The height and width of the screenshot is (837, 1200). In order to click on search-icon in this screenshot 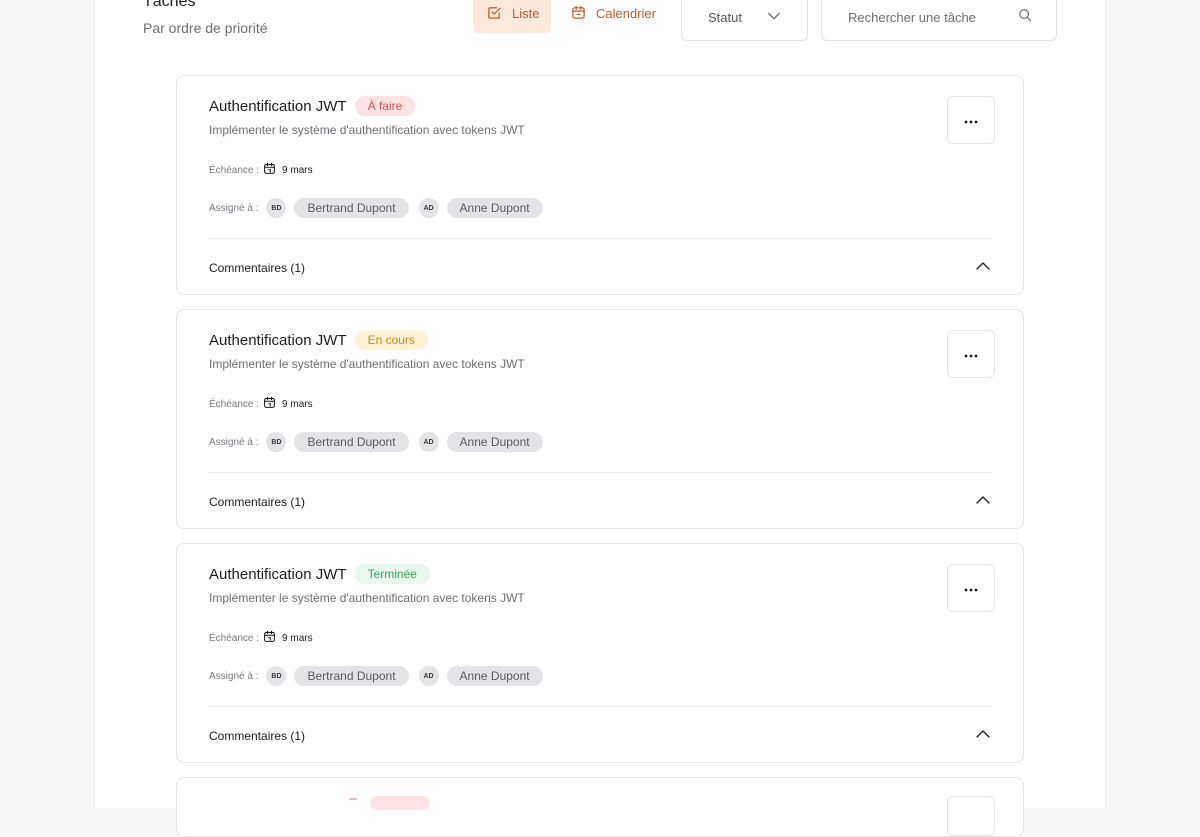, I will do `click(1025, 17)`.